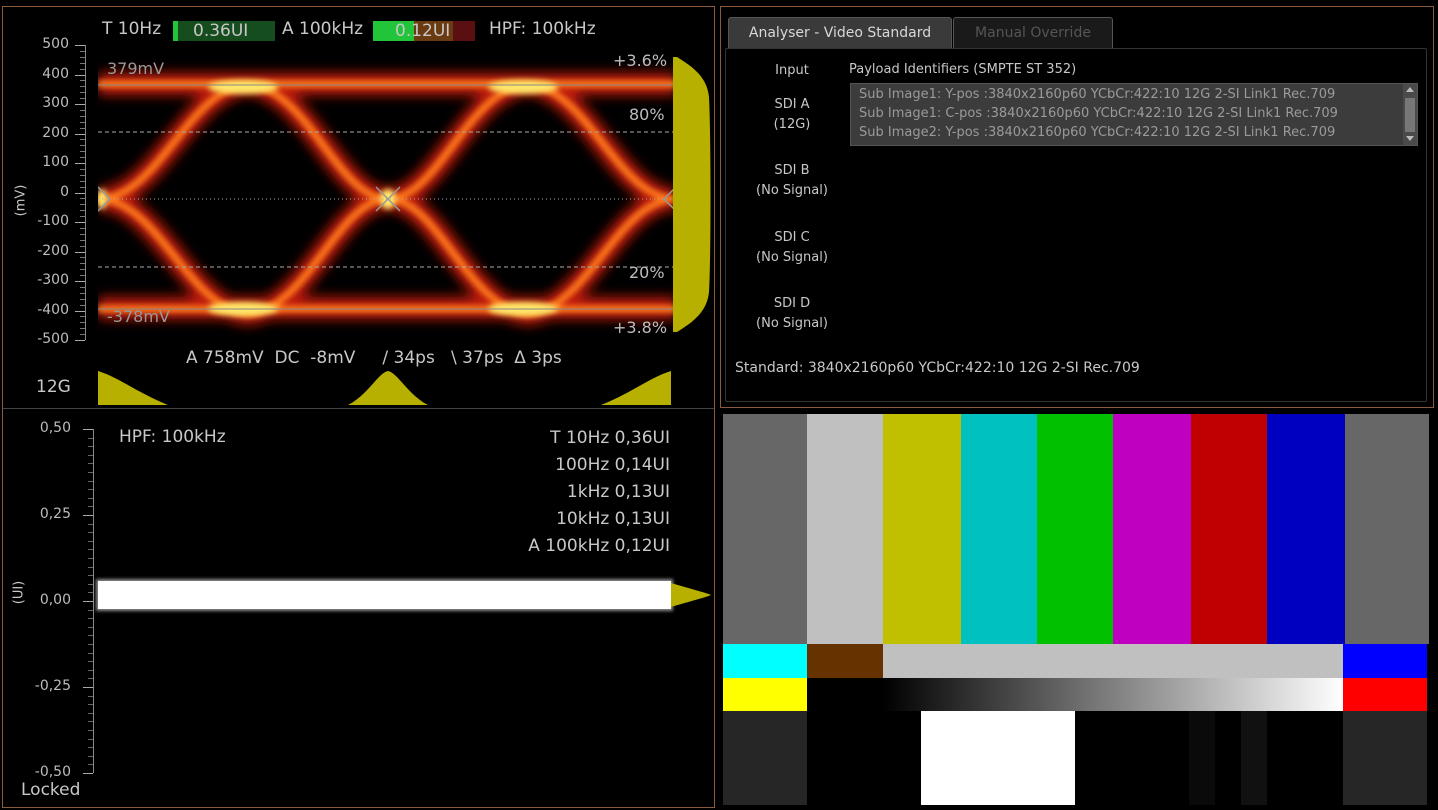 The width and height of the screenshot is (1438, 810). What do you see at coordinates (692, 194) in the screenshot?
I see `amplitude-histogram` at bounding box center [692, 194].